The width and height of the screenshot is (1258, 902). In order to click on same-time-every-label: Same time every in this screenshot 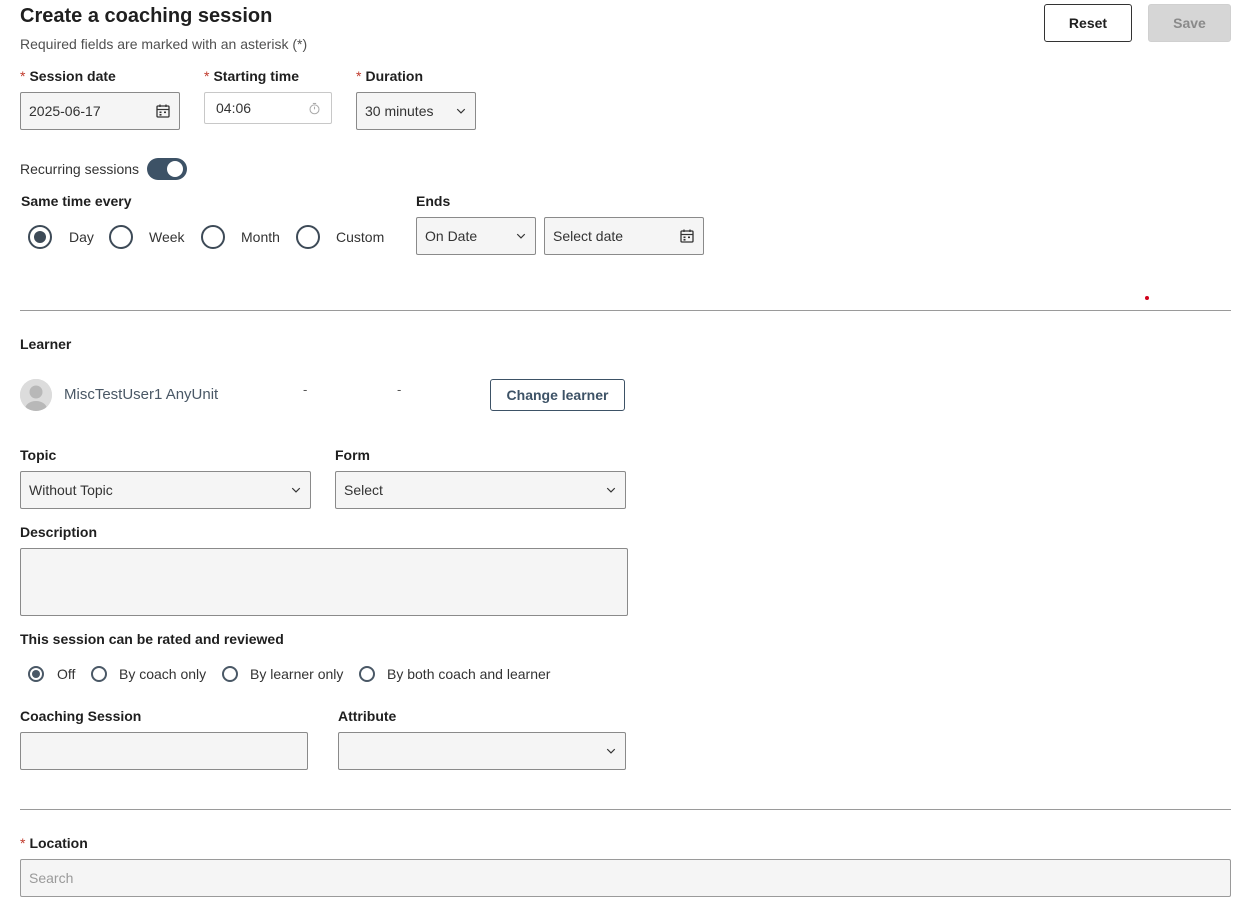, I will do `click(76, 201)`.